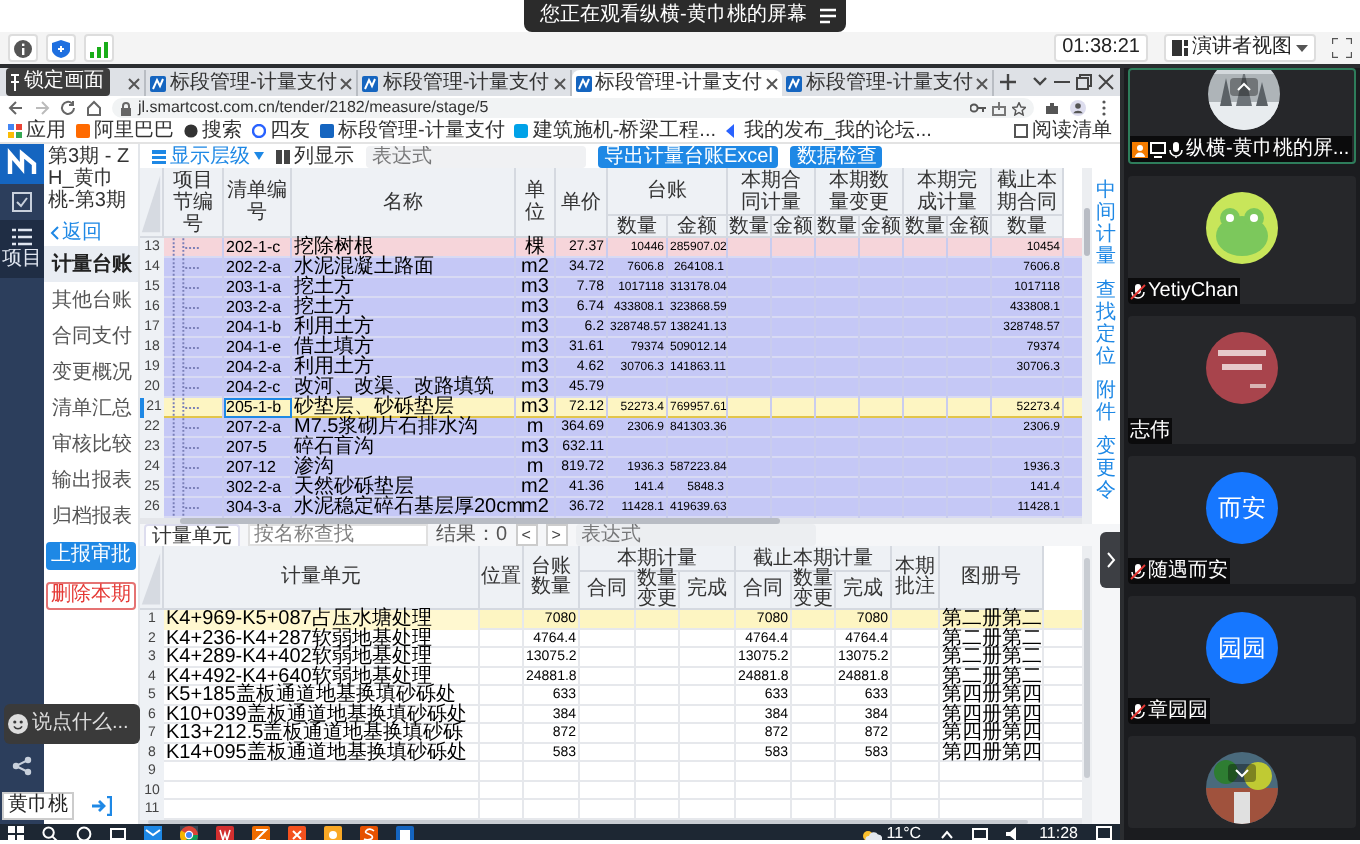 The image size is (1360, 844). Describe the element at coordinates (1150, 431) in the screenshot. I see `participant-name: 志伟` at that location.